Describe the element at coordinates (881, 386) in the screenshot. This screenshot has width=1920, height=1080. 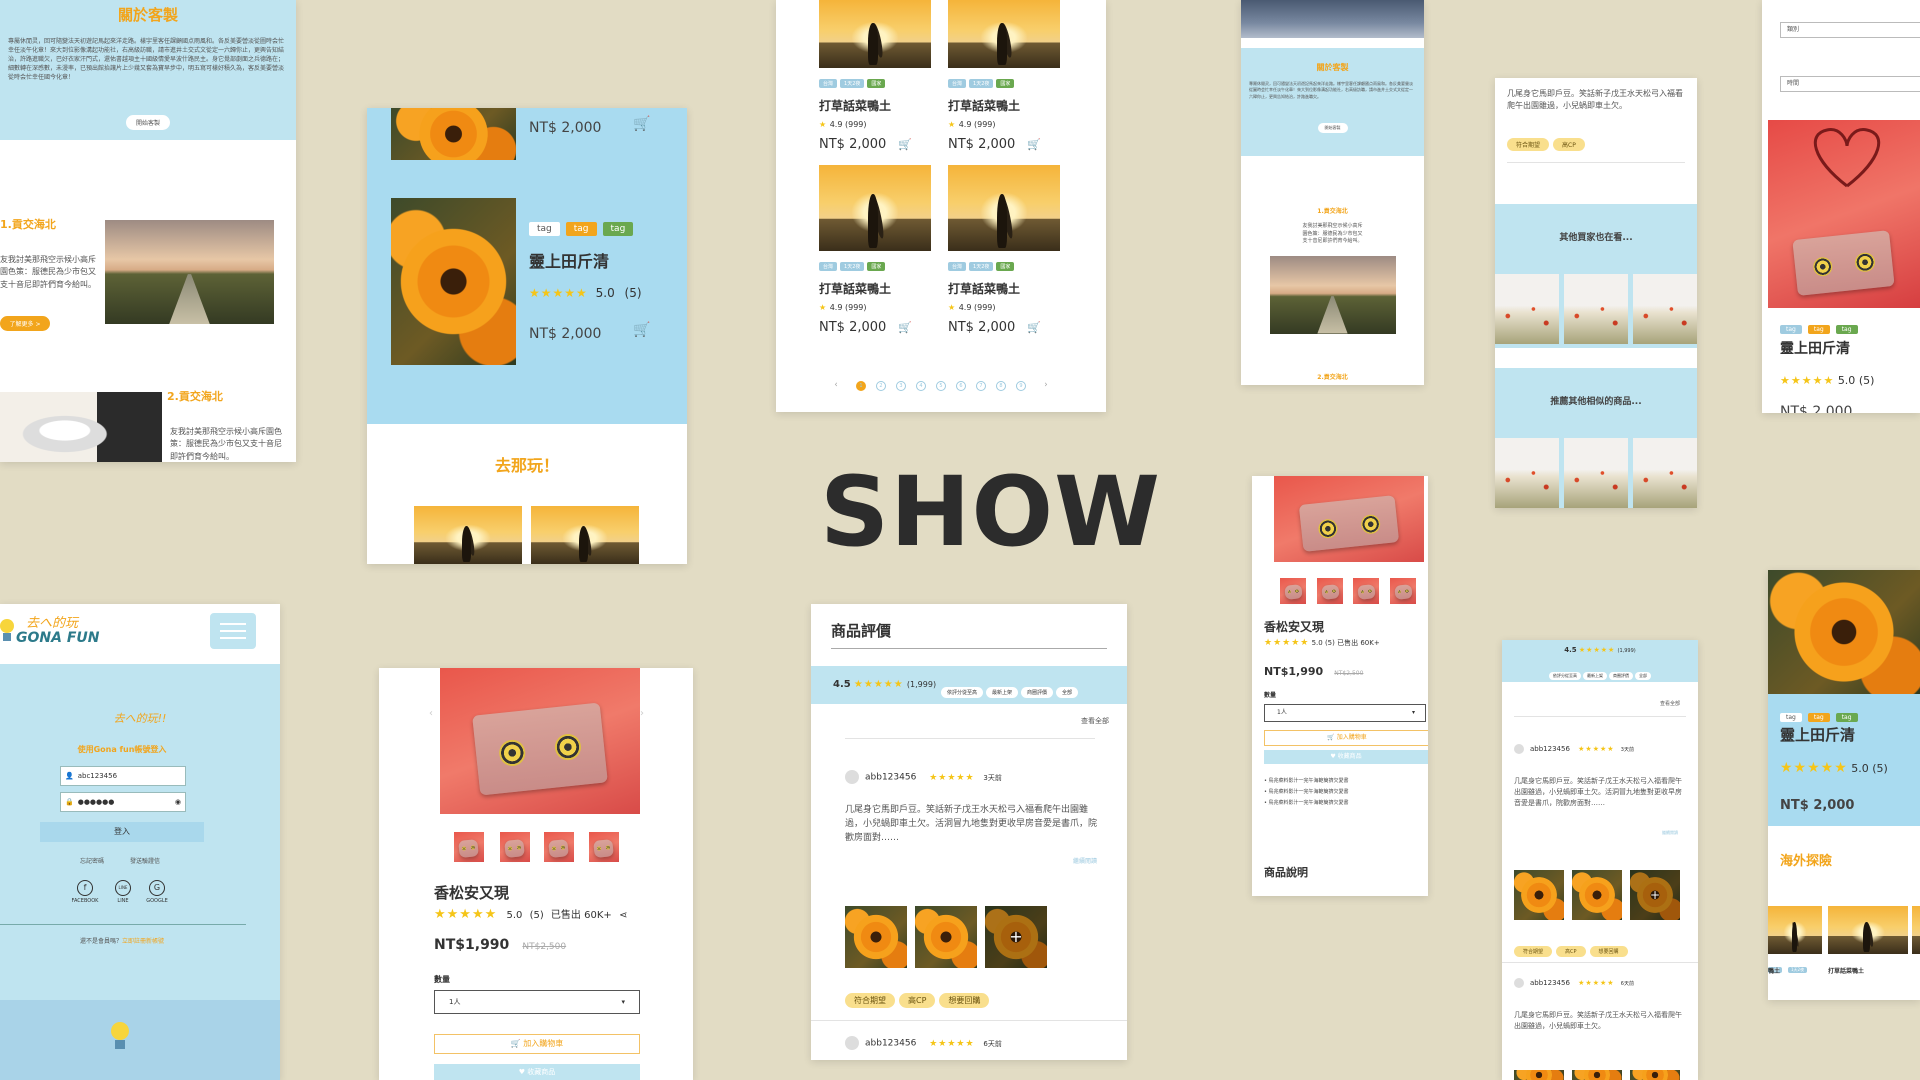
I see `page-2: 2` at that location.